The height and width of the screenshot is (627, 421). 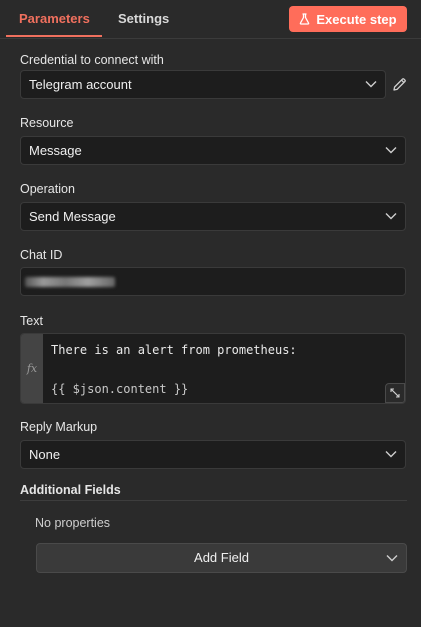 I want to click on pencil-icon, so click(x=399, y=84).